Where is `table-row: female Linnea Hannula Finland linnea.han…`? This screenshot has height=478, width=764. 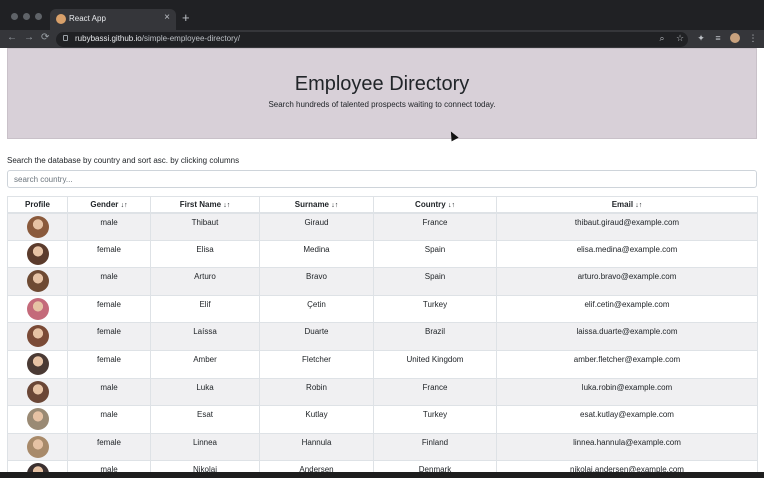
table-row: female Linnea Hannula Finland linnea.han… is located at coordinates (382, 447).